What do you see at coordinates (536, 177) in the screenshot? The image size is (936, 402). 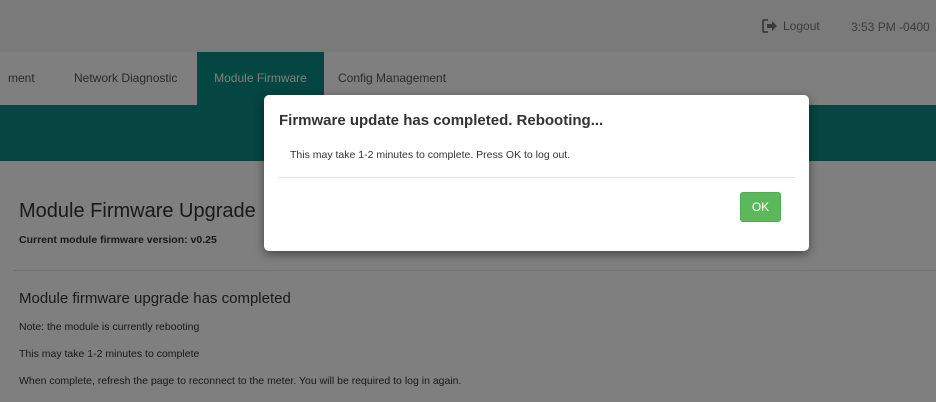 I see `dialog-divider` at bounding box center [536, 177].